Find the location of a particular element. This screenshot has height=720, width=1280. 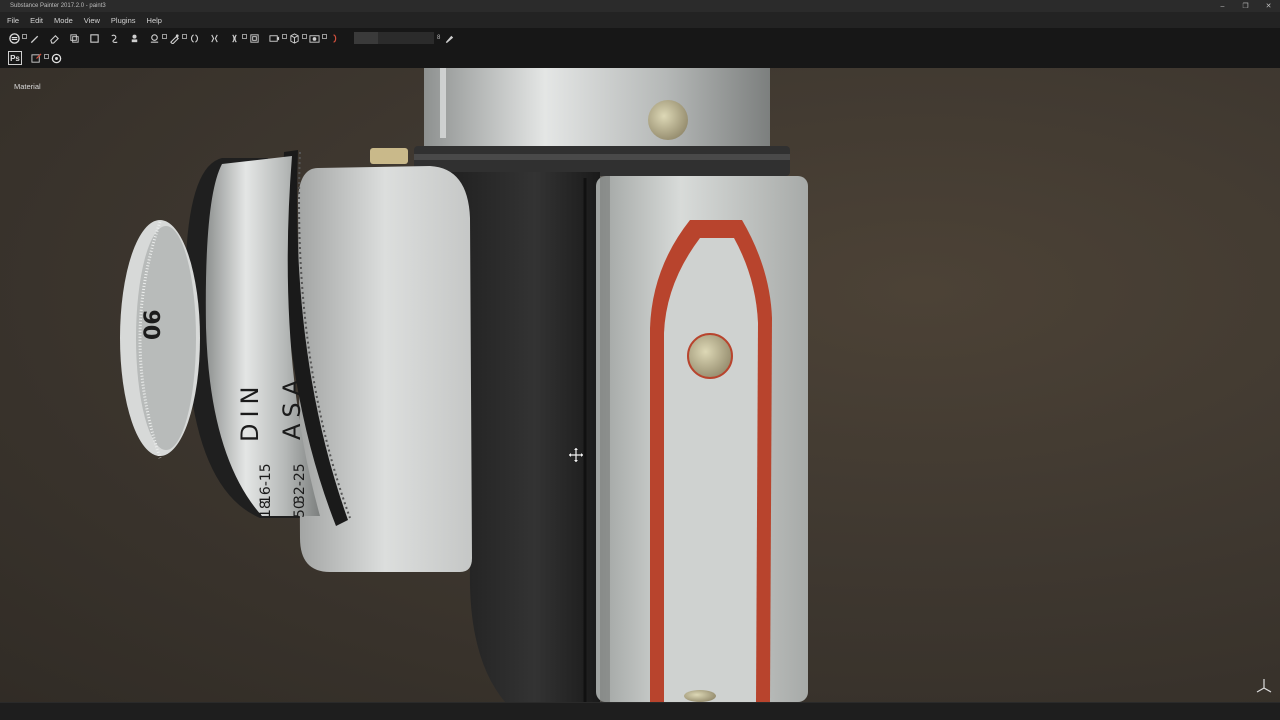

cube-view-icon is located at coordinates (297, 38).